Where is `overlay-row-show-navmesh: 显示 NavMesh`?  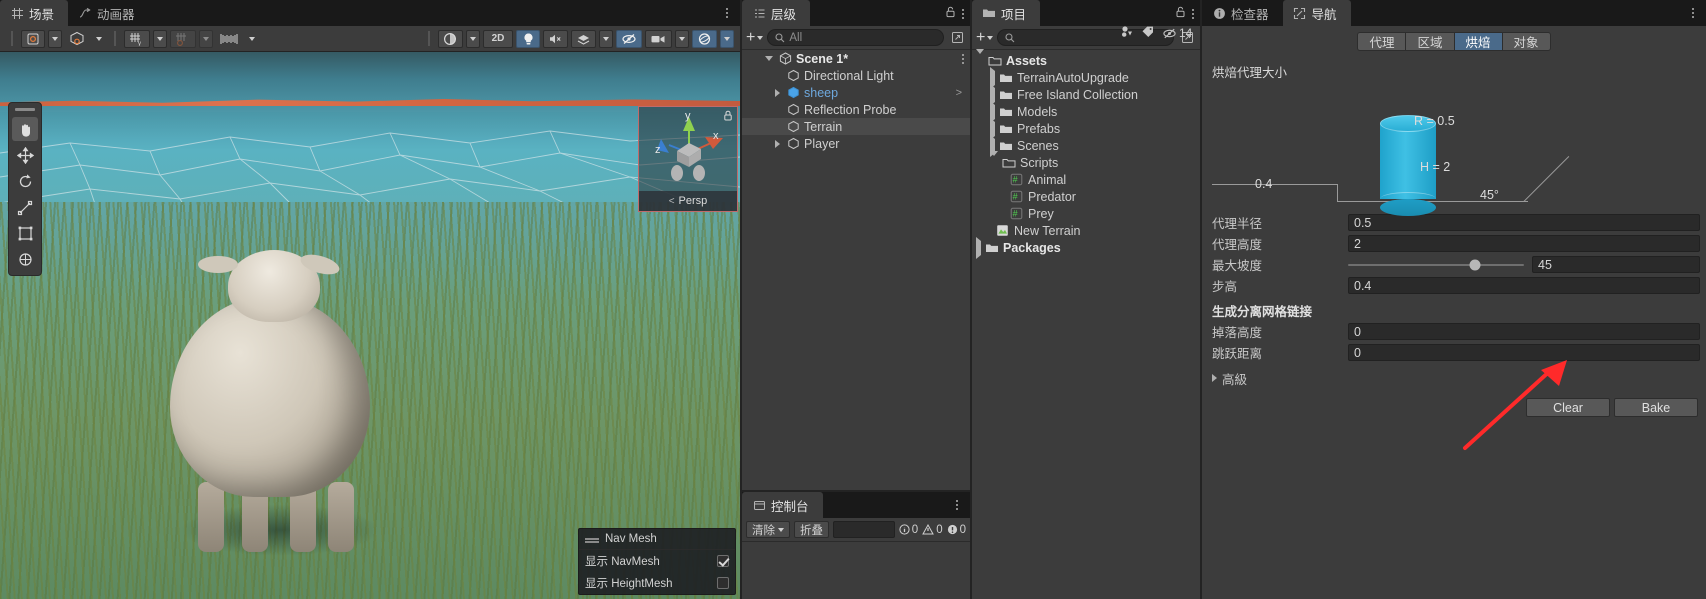
overlay-row-show-navmesh: 显示 NavMesh is located at coordinates (657, 561).